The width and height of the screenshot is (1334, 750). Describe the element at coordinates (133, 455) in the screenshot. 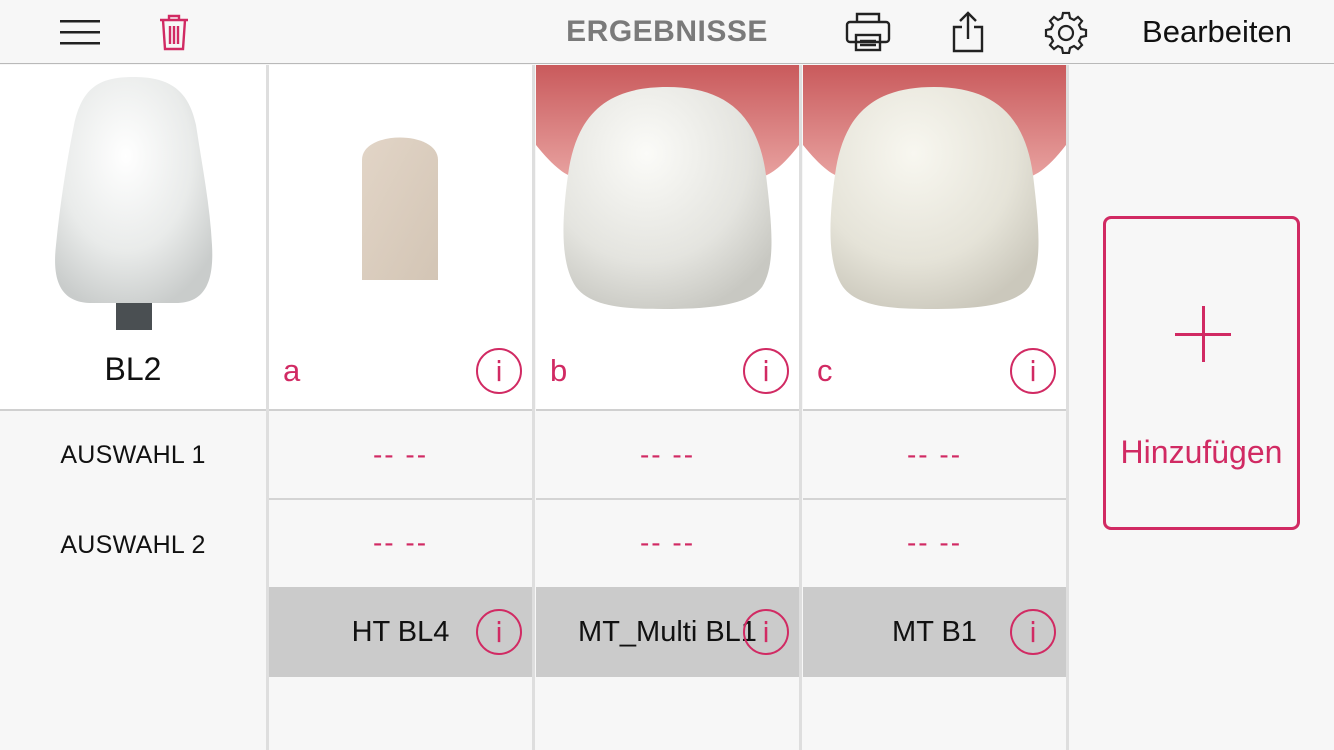

I see `auswahl-1-label: AUSWAHL 1` at that location.